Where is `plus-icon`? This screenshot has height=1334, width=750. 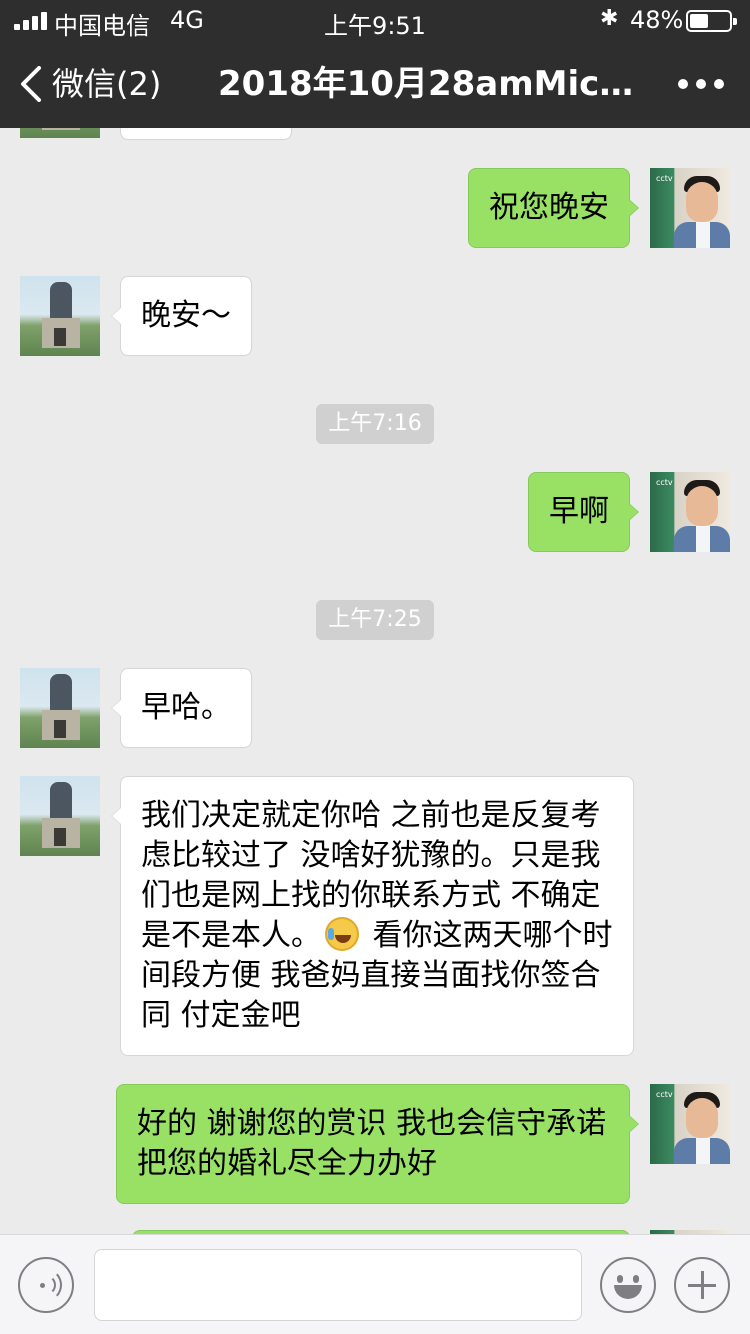 plus-icon is located at coordinates (702, 1285).